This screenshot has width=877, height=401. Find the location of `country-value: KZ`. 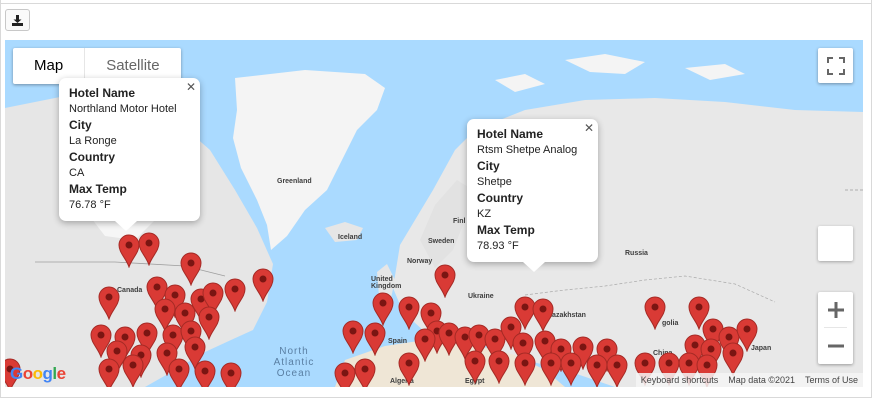

country-value: KZ is located at coordinates (484, 214).